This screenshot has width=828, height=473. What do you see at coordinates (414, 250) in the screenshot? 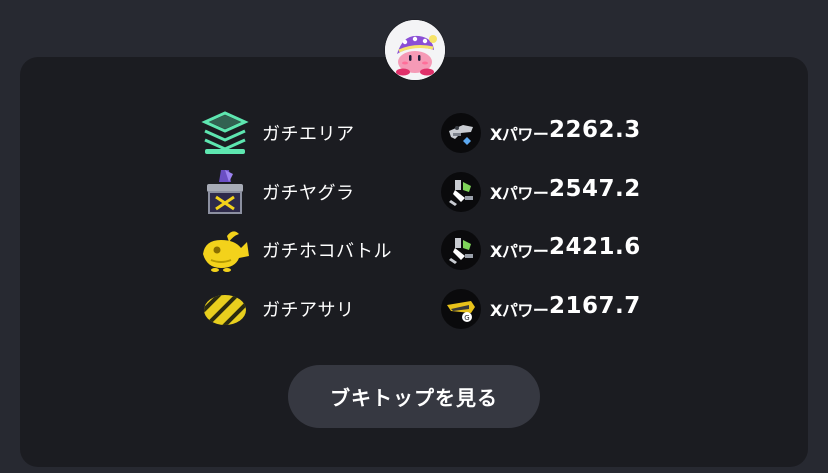
I see `mode-row-rainmaker: ガチホコバトル Xパワー 2421.6` at bounding box center [414, 250].